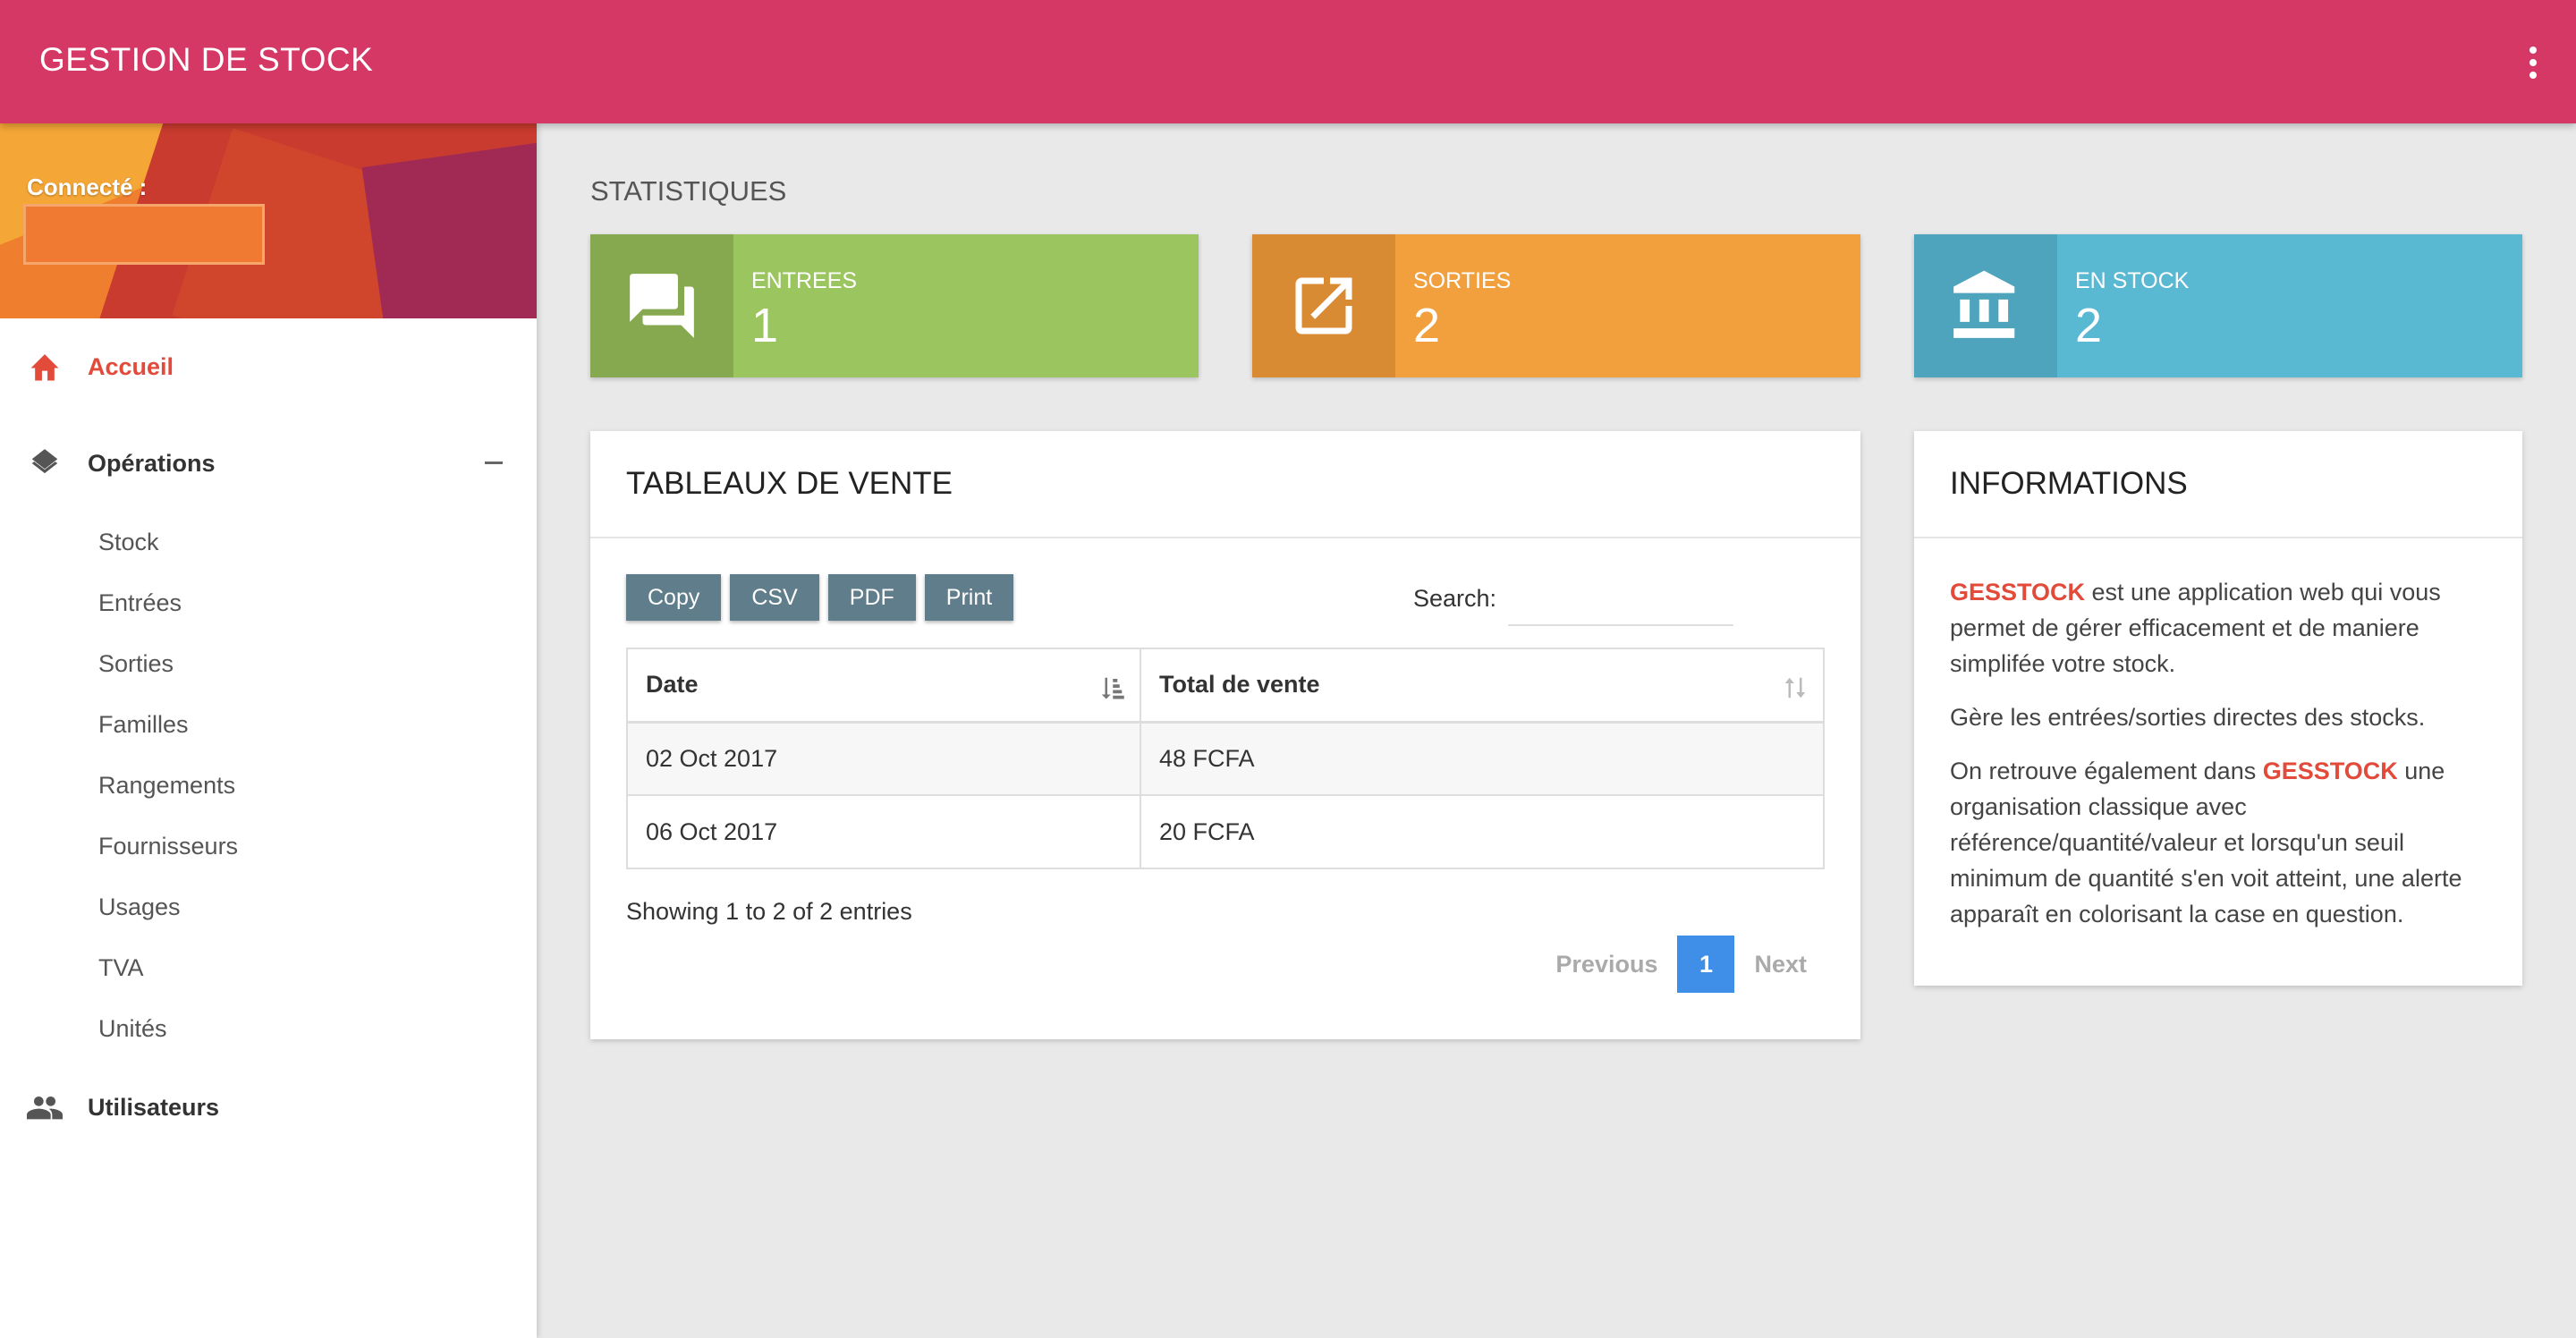 This screenshot has height=1338, width=2576. What do you see at coordinates (268, 846) in the screenshot?
I see `submenu-item-fournisseurs: Fournisseurs` at bounding box center [268, 846].